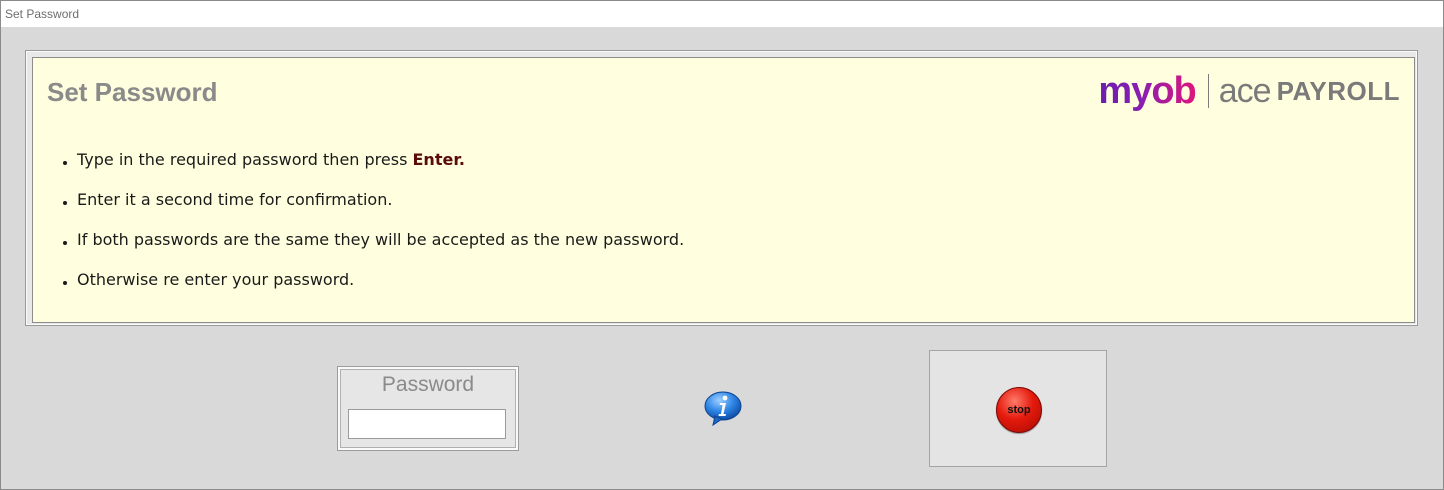  I want to click on stop-label: stop, so click(1019, 410).